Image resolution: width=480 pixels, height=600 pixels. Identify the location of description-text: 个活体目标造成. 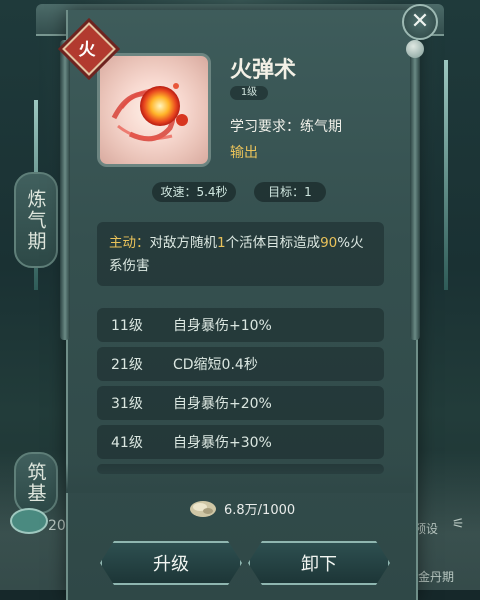
(273, 243).